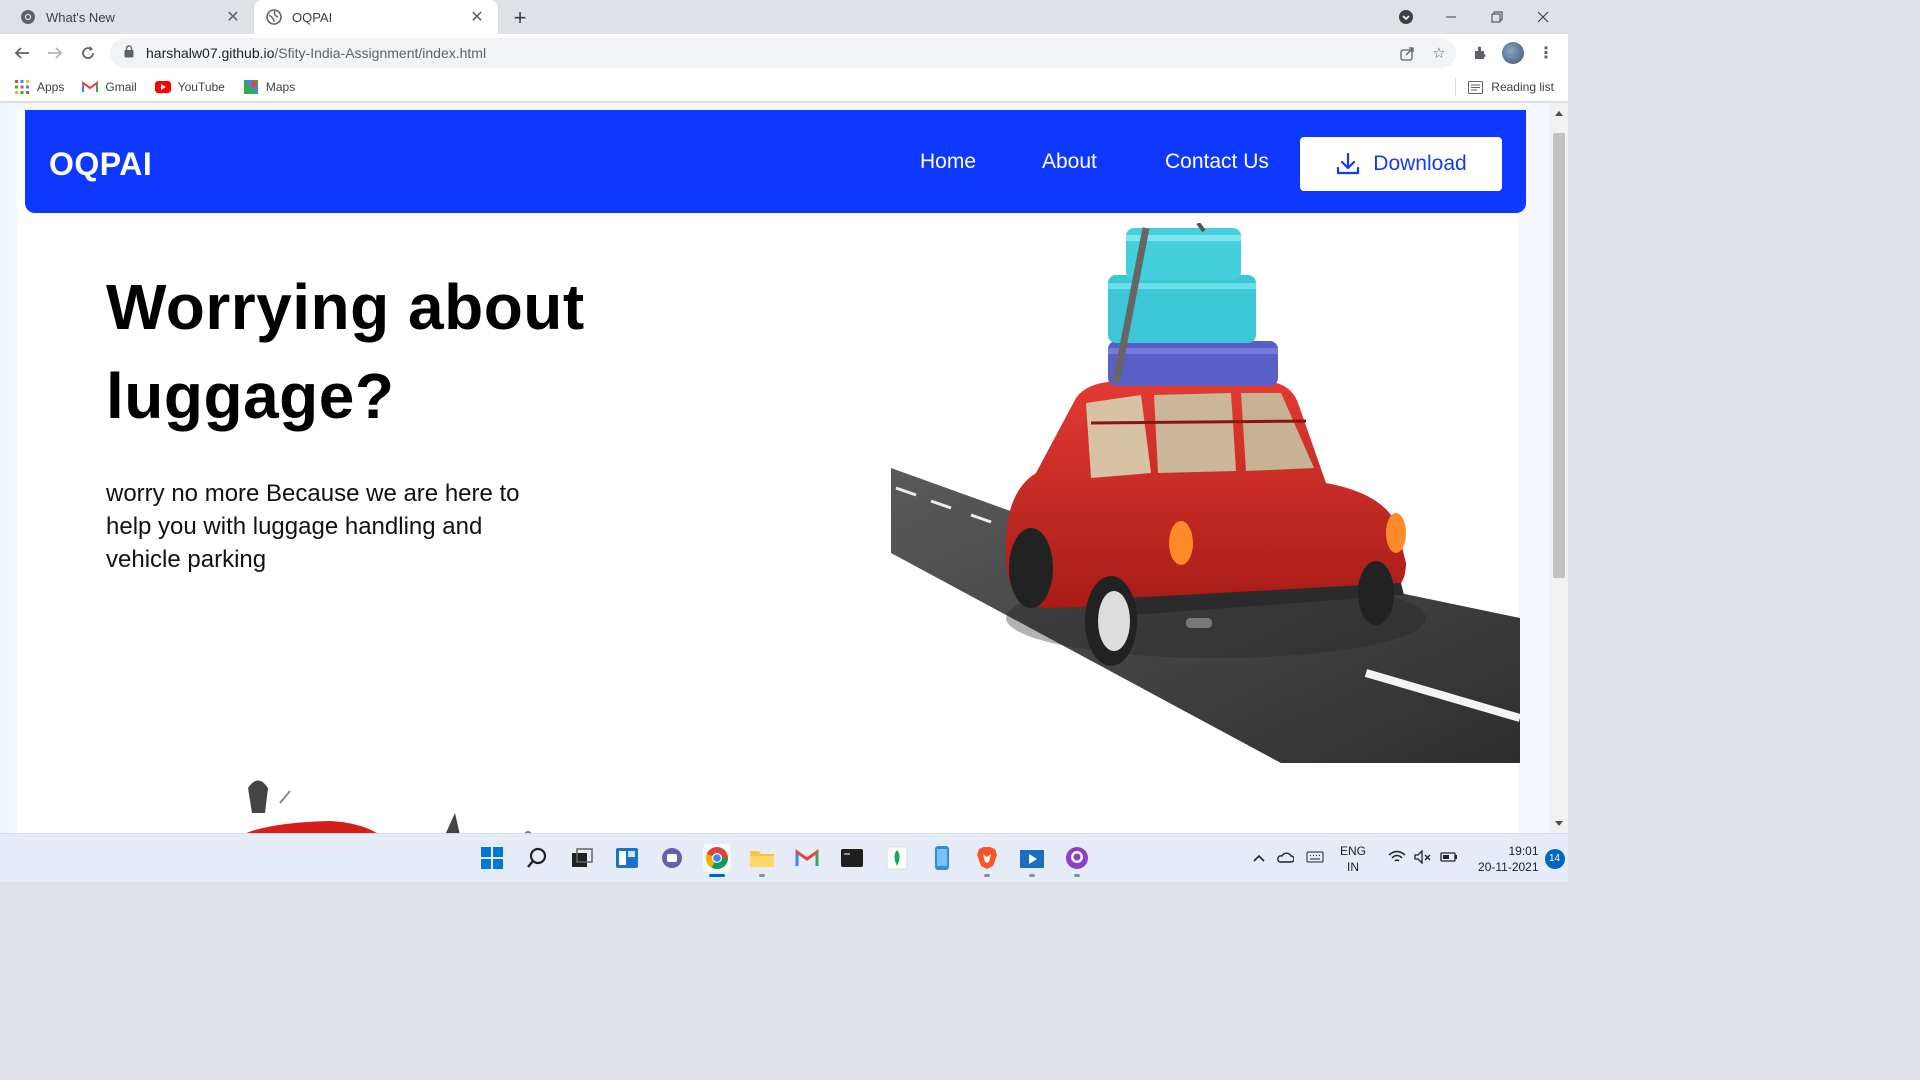  Describe the element at coordinates (210, 53) in the screenshot. I see `url-host: harshalw07.github.io` at that location.